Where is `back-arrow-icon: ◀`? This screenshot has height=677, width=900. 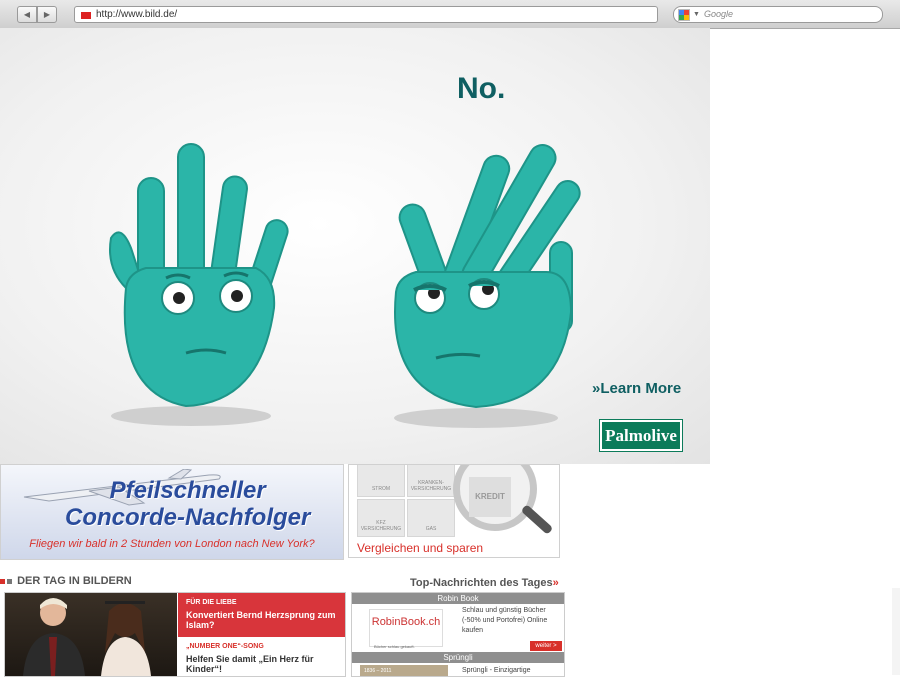
back-arrow-icon: ◀ is located at coordinates (27, 14).